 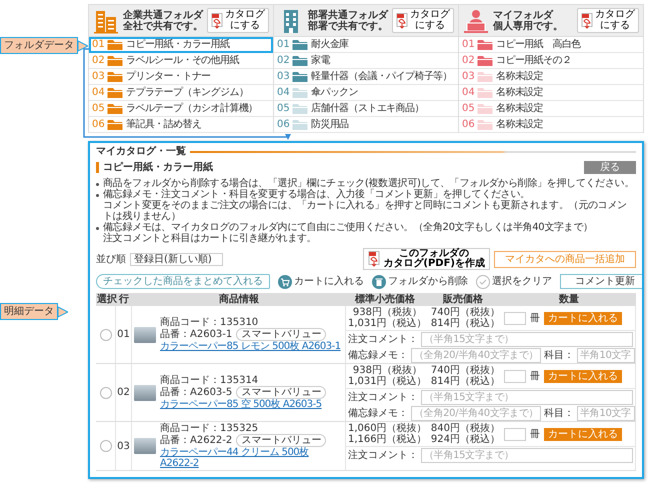 What do you see at coordinates (387, 370) in the screenshot?
I see `list-price: 938円（税抜）` at bounding box center [387, 370].